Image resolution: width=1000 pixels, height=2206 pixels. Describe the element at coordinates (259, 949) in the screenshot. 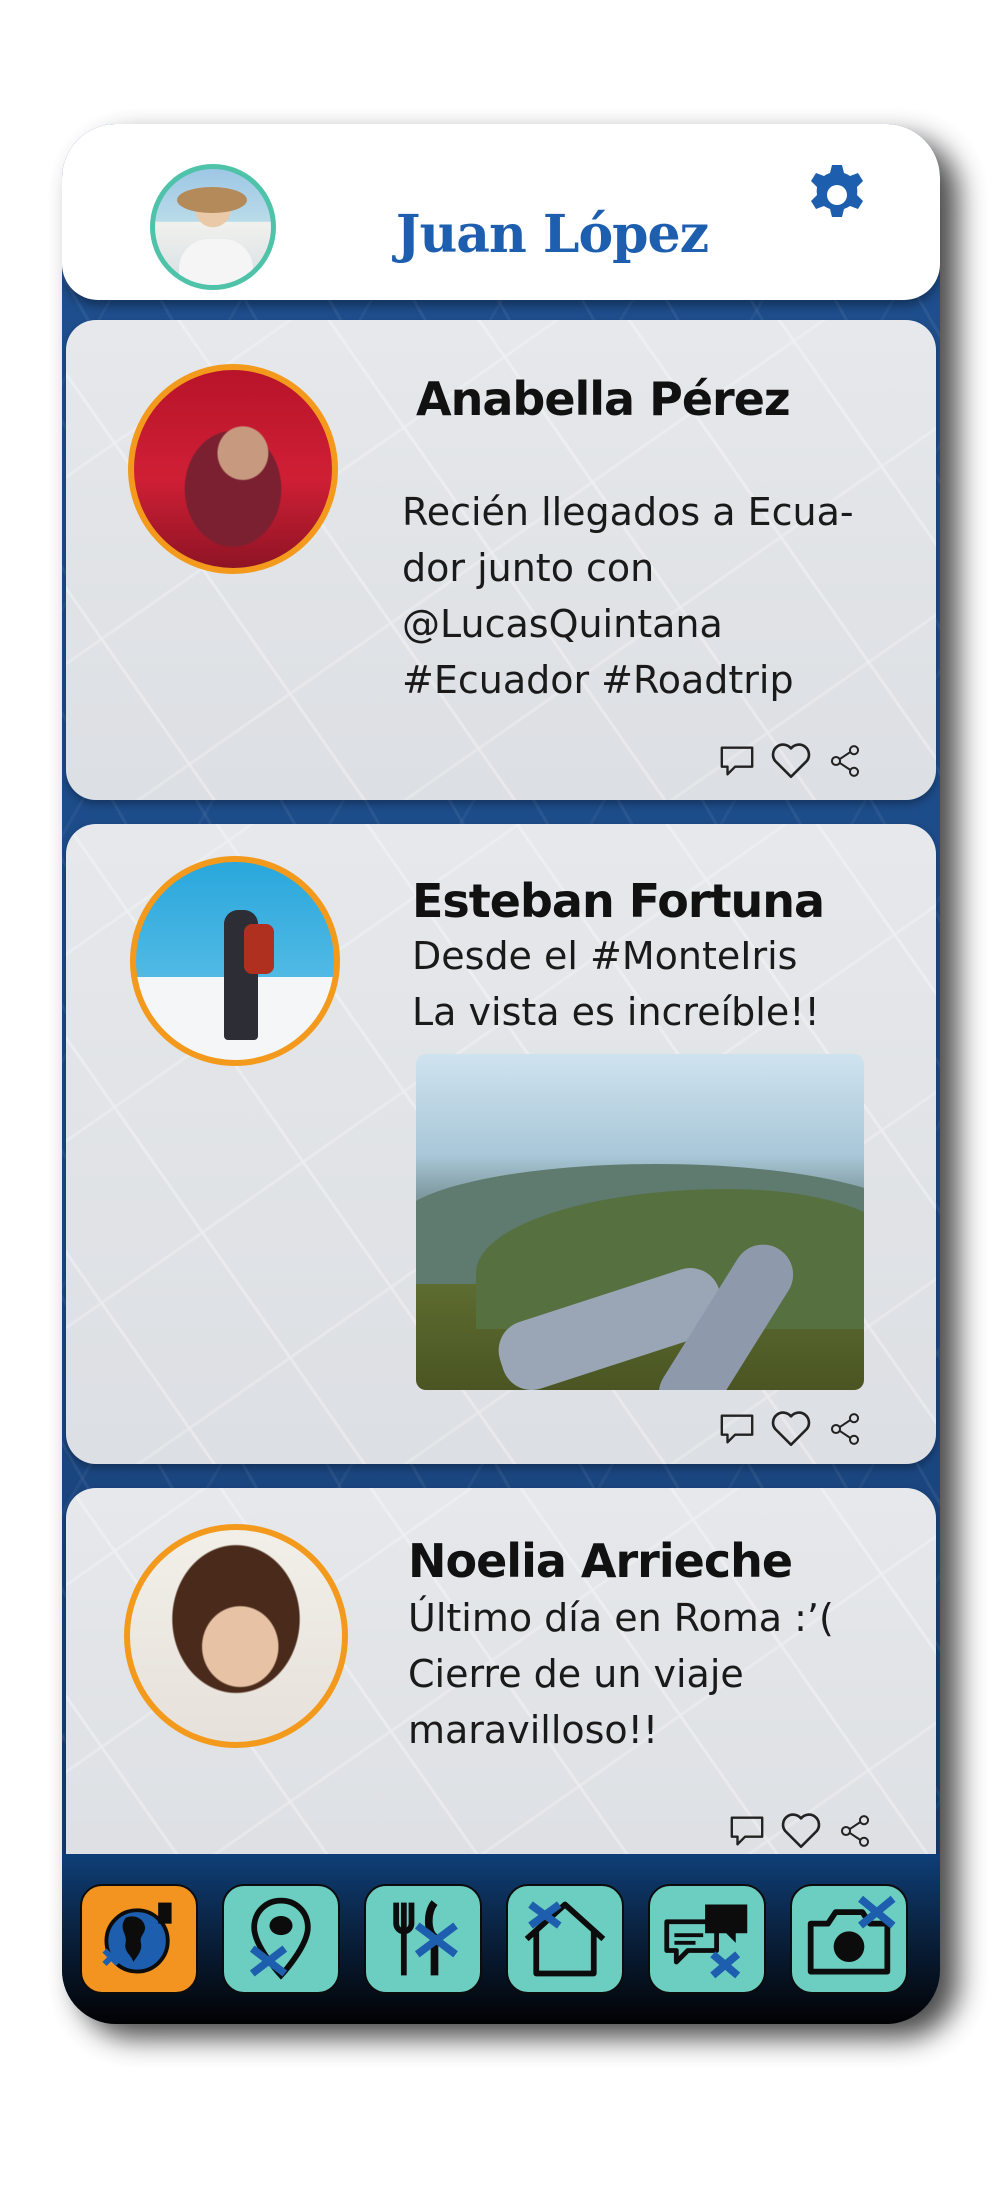

I see `backpack-shape` at that location.